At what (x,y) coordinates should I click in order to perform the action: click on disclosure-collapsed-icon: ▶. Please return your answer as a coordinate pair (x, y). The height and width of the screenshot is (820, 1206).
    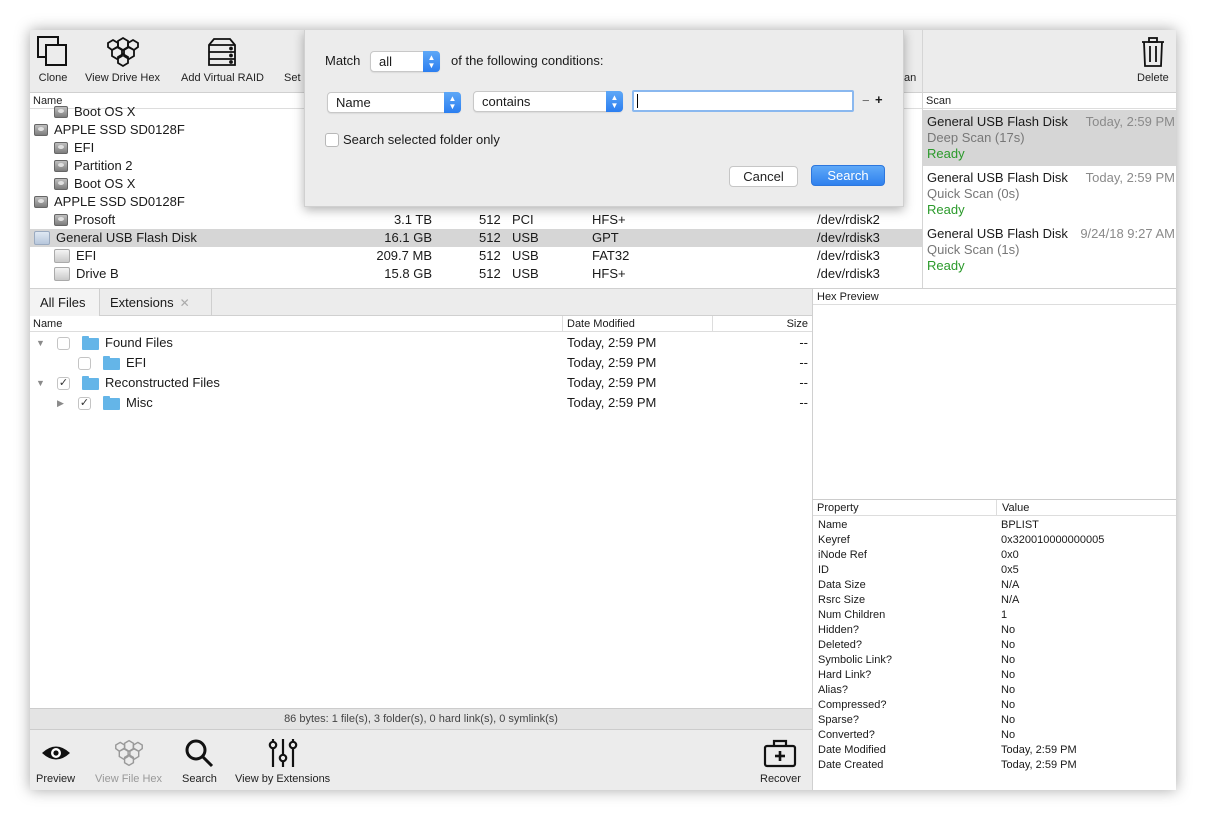
    Looking at the image, I should click on (60, 403).